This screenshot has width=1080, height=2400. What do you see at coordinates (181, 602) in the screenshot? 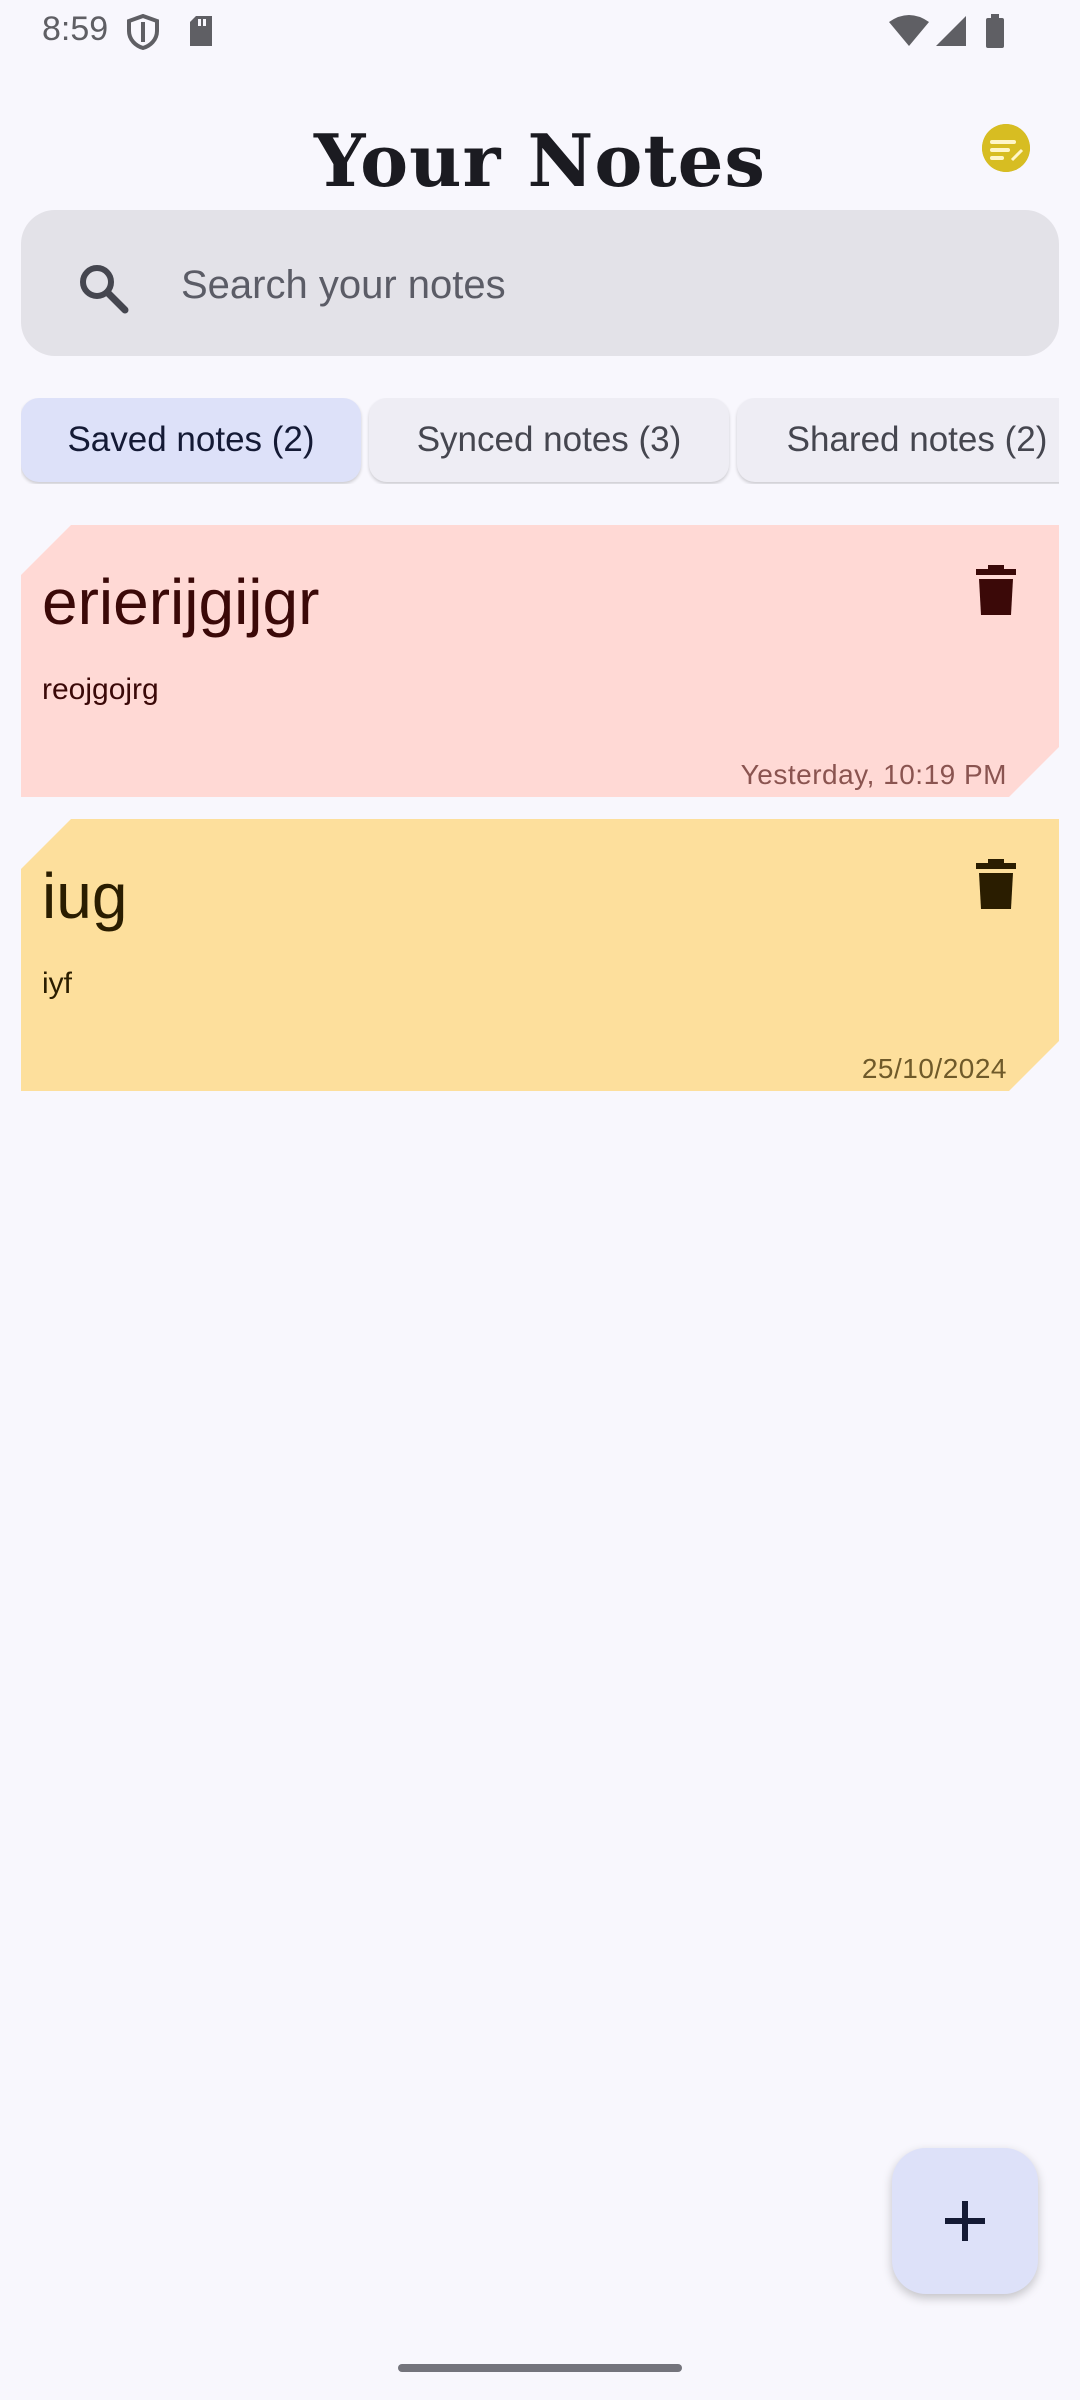
I see `note-title: erierijgijgr` at bounding box center [181, 602].